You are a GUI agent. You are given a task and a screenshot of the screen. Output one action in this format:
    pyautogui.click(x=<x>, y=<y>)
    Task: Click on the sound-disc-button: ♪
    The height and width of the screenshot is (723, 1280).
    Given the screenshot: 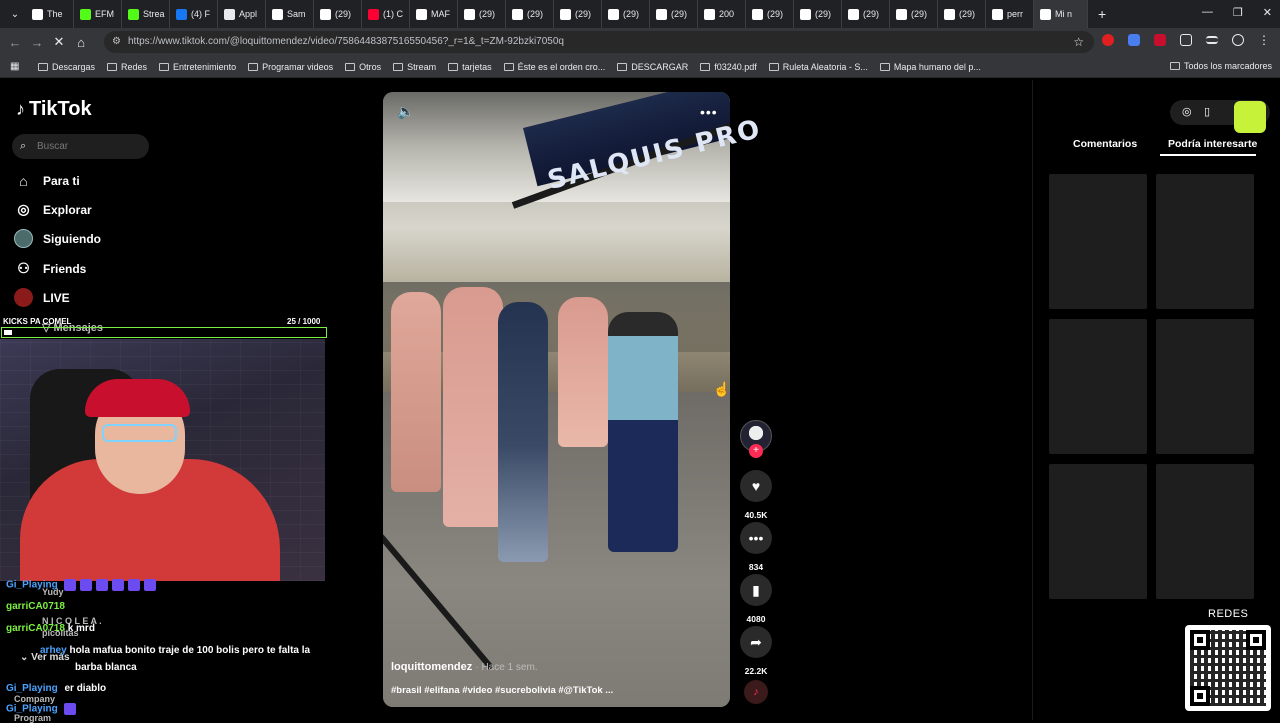 What is the action you would take?
    pyautogui.click(x=756, y=692)
    